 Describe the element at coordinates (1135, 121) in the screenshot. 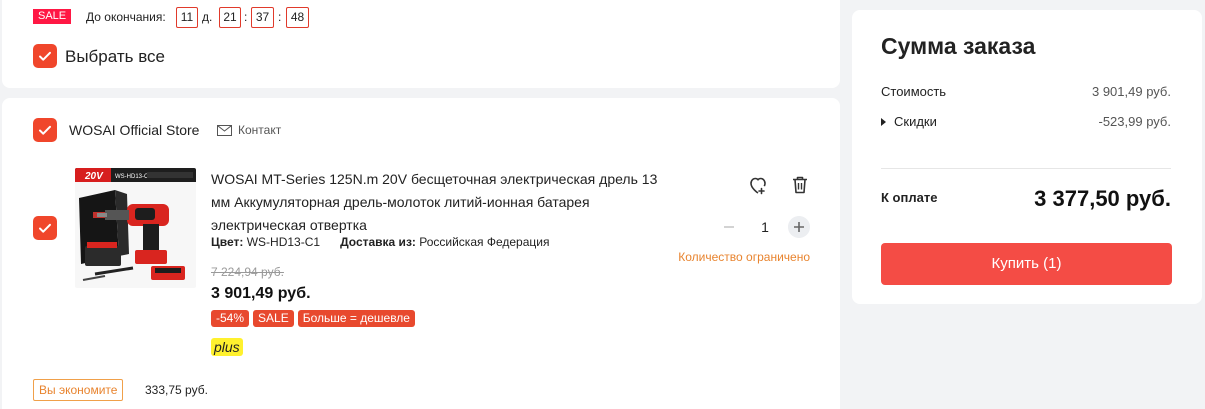

I see `discounts-value: -523,99 руб.` at that location.